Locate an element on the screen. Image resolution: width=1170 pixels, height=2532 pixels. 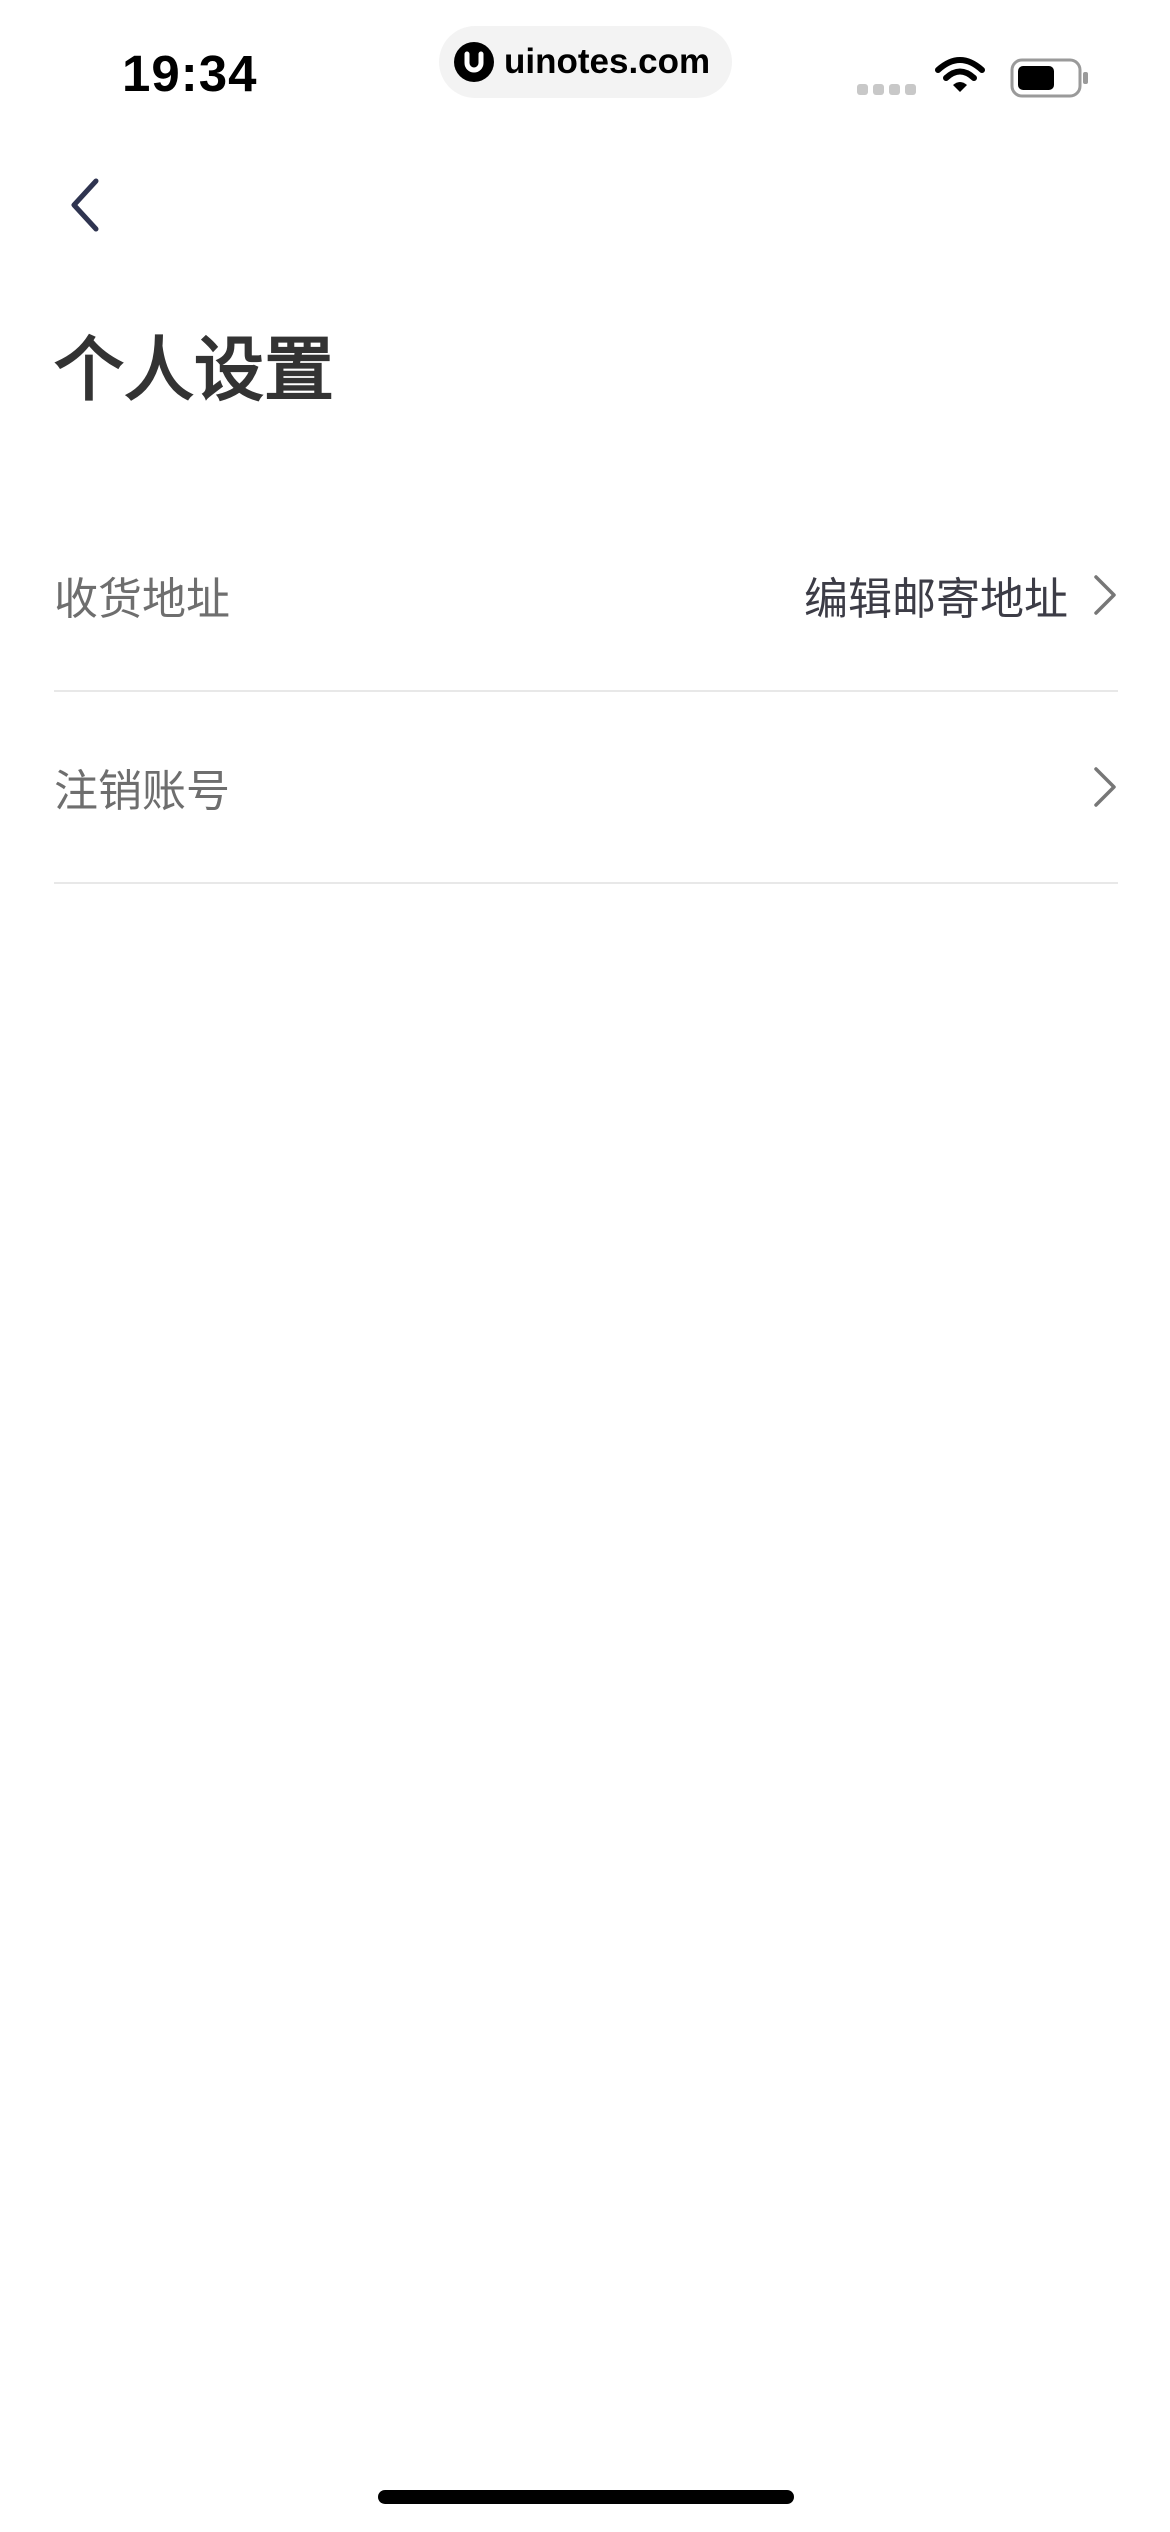
cellular-signal-icon is located at coordinates (886, 89).